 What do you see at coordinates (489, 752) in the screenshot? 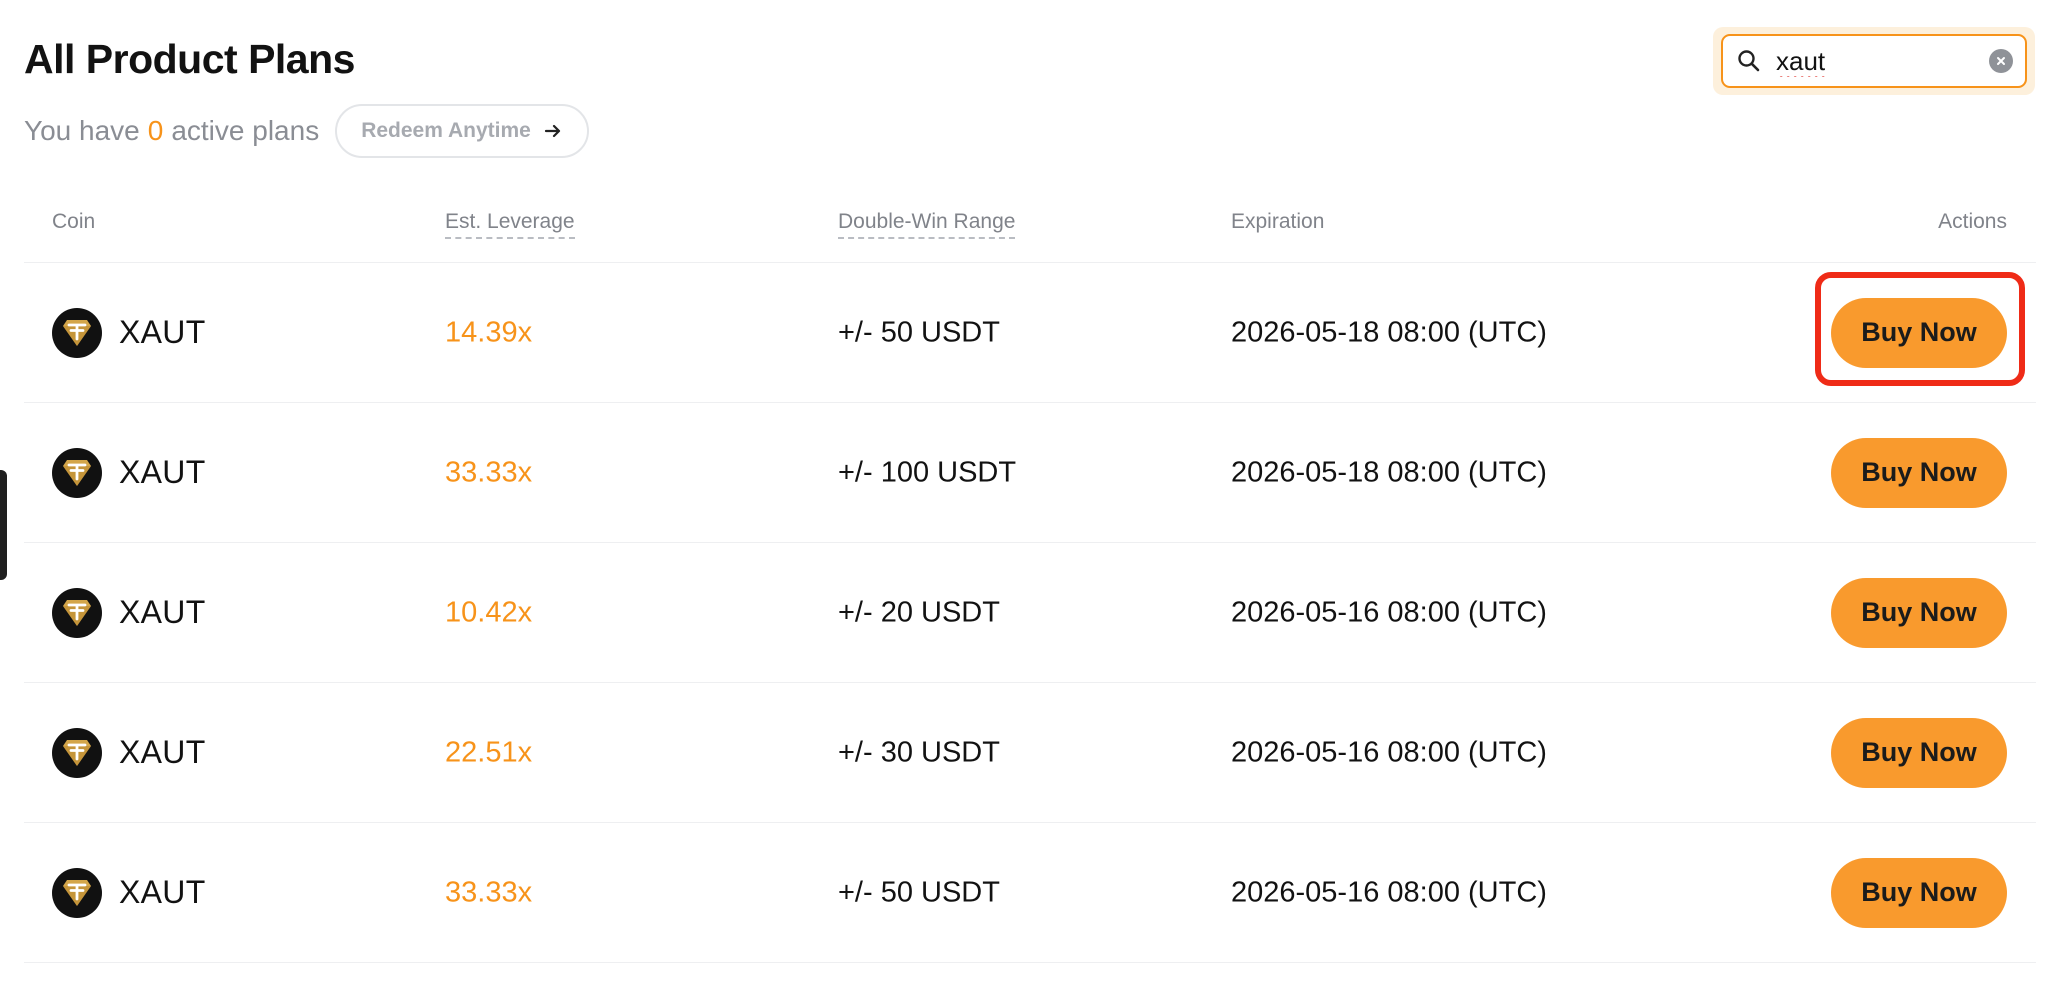
I see `leverage-value: 22.51x` at bounding box center [489, 752].